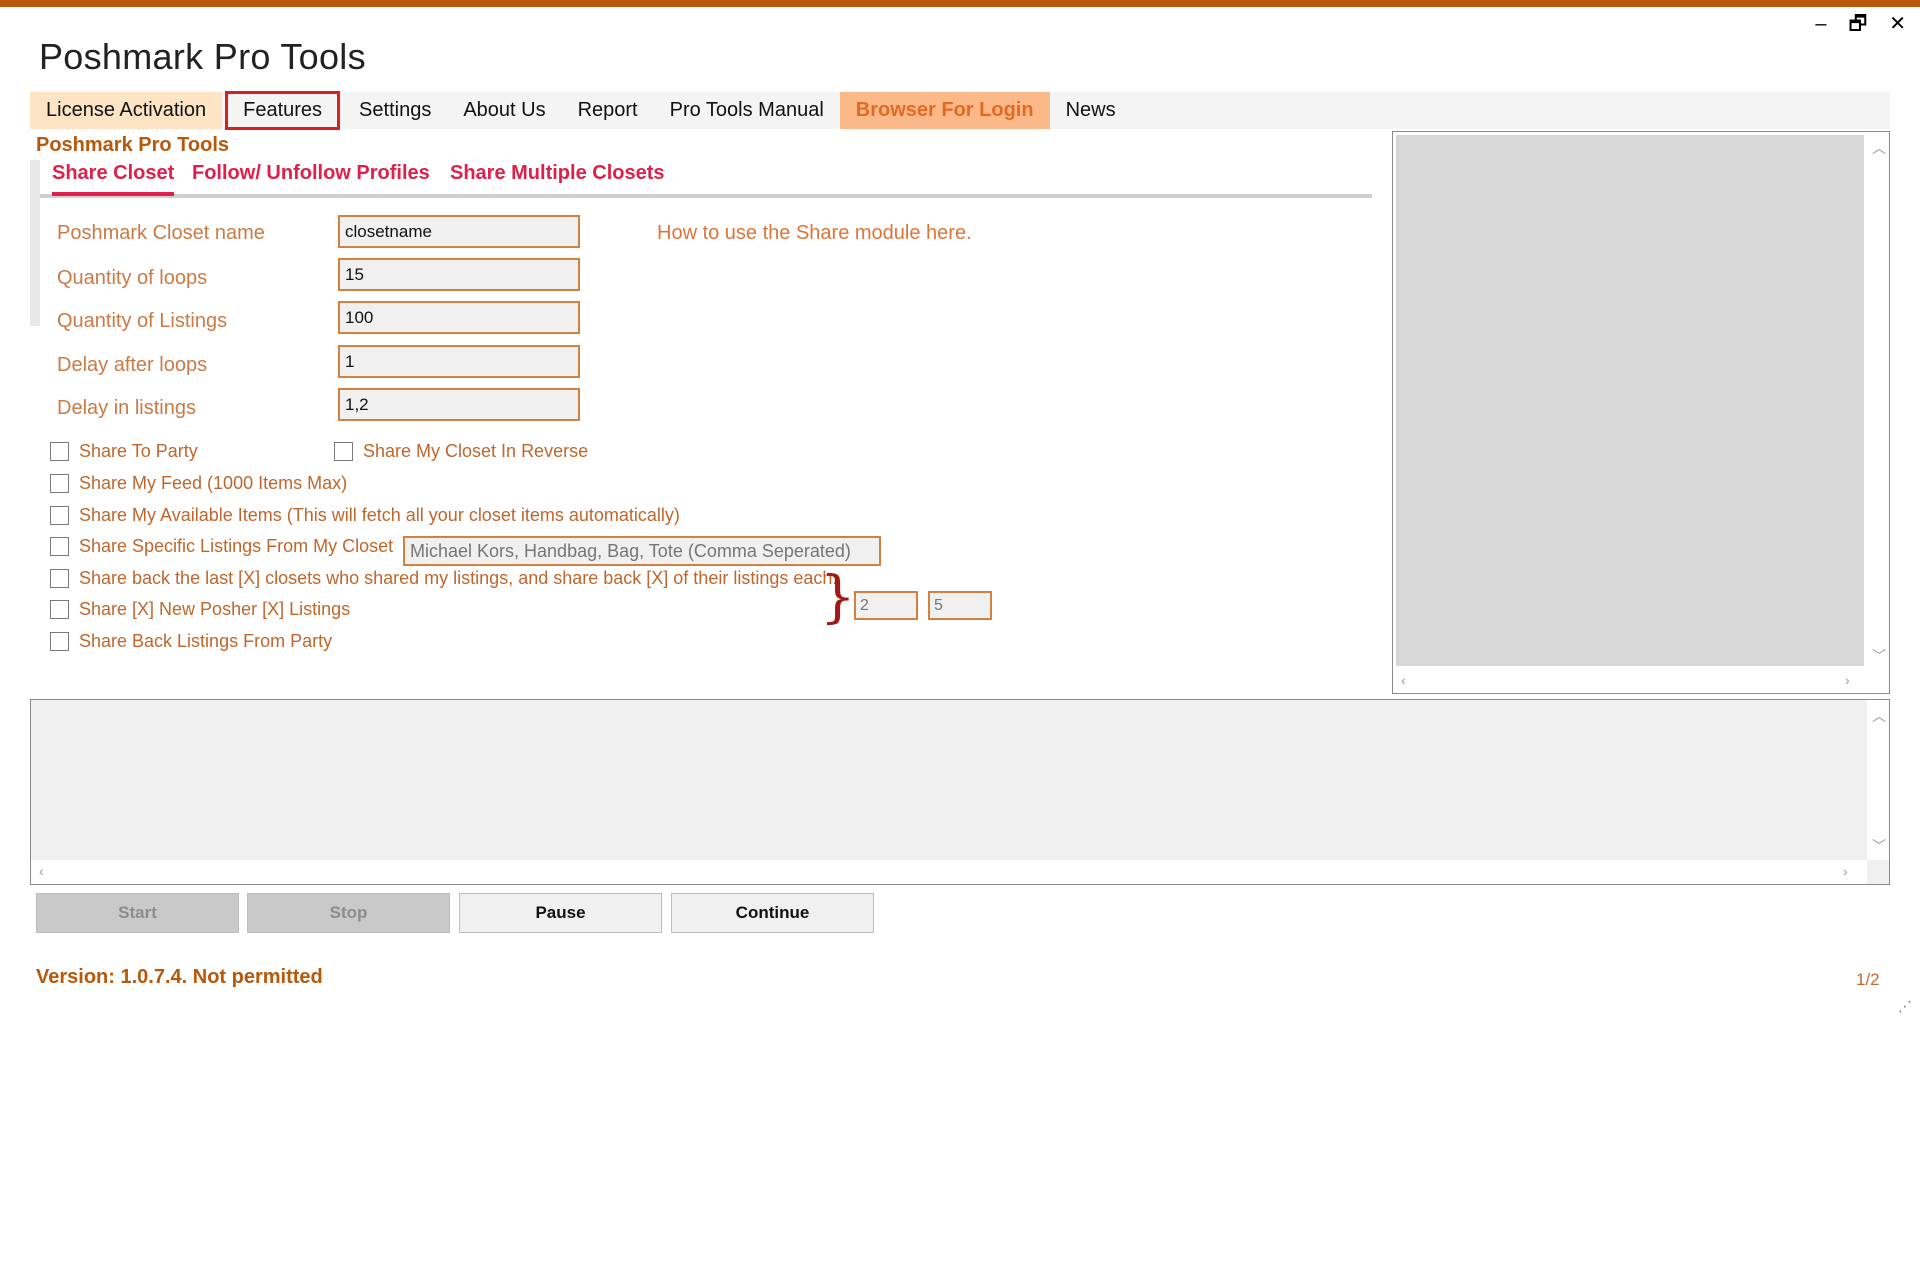  What do you see at coordinates (132, 365) in the screenshot?
I see `delay-loops-label: Delay after loops` at bounding box center [132, 365].